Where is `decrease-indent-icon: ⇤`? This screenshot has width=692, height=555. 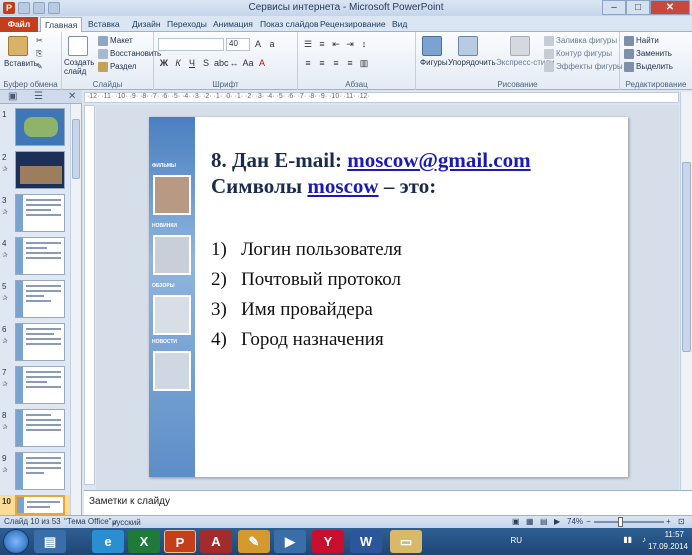
decrease-indent-icon: ⇤ is located at coordinates (336, 44).